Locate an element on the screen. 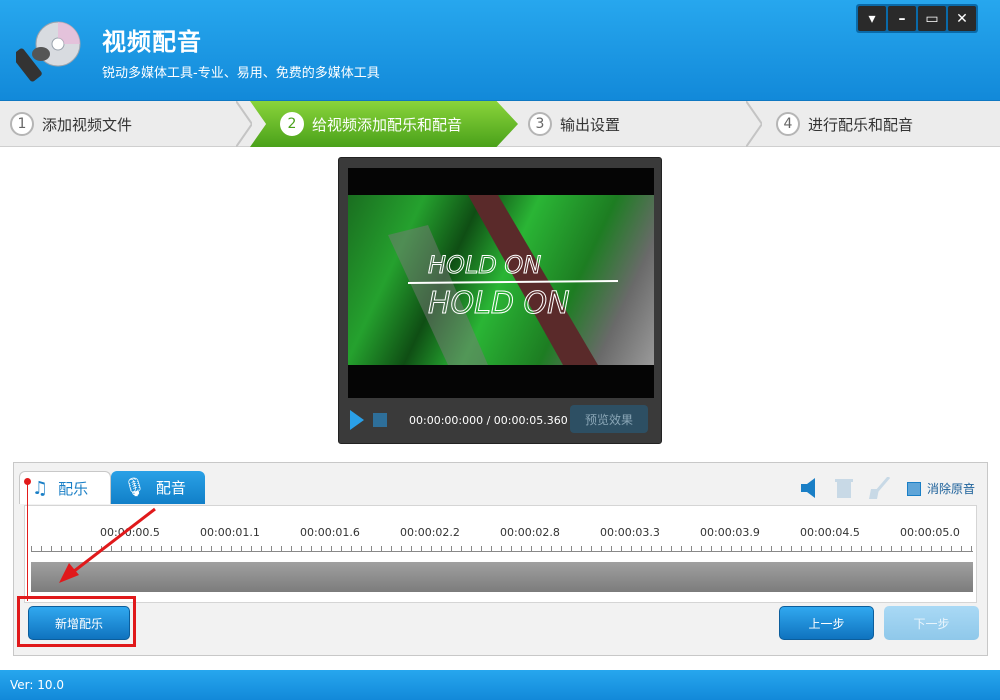  title-bar: 视频配音 锐动多媒体工具-专业、易用、免费的多媒体工具 ▾ – ▭ ✕ is located at coordinates (500, 50).